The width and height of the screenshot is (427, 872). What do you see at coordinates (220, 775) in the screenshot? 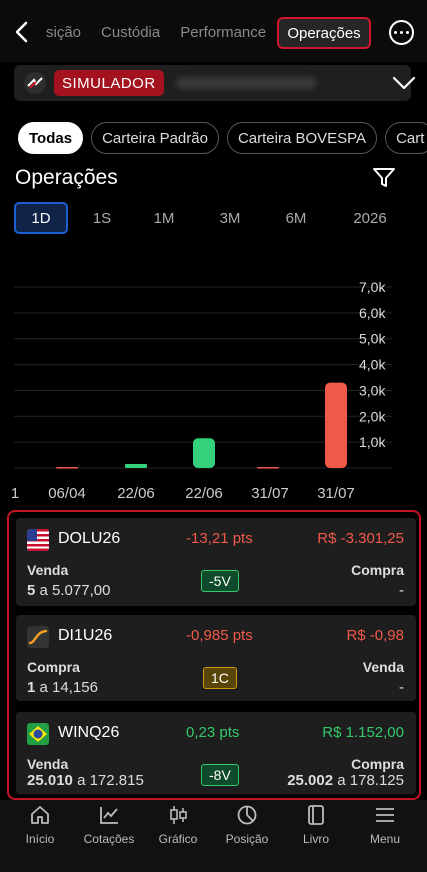
I see `net-position-badge: -8V` at bounding box center [220, 775].